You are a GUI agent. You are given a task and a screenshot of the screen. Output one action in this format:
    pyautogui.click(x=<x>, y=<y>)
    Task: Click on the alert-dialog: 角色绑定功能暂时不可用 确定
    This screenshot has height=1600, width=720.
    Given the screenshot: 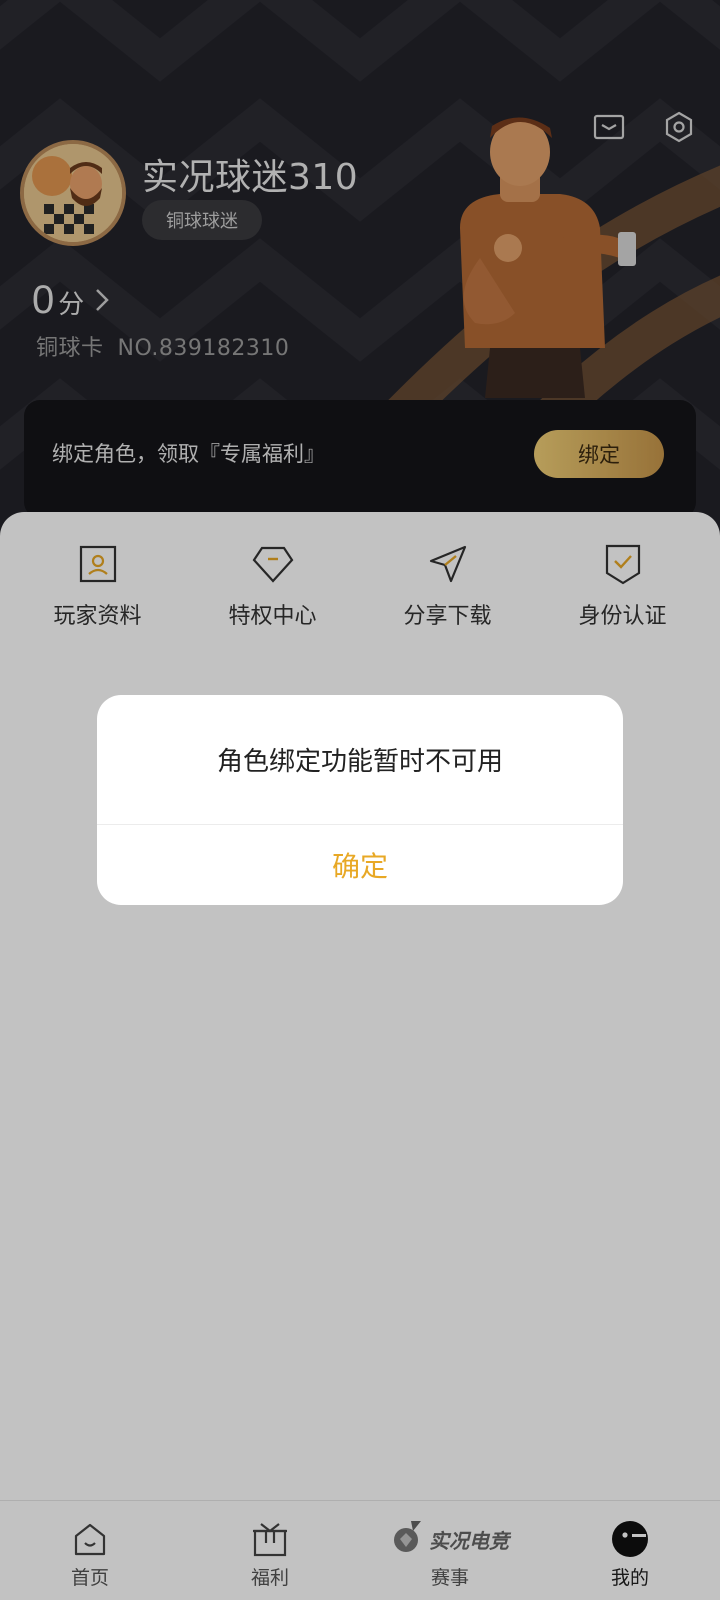 What is the action you would take?
    pyautogui.click(x=360, y=800)
    